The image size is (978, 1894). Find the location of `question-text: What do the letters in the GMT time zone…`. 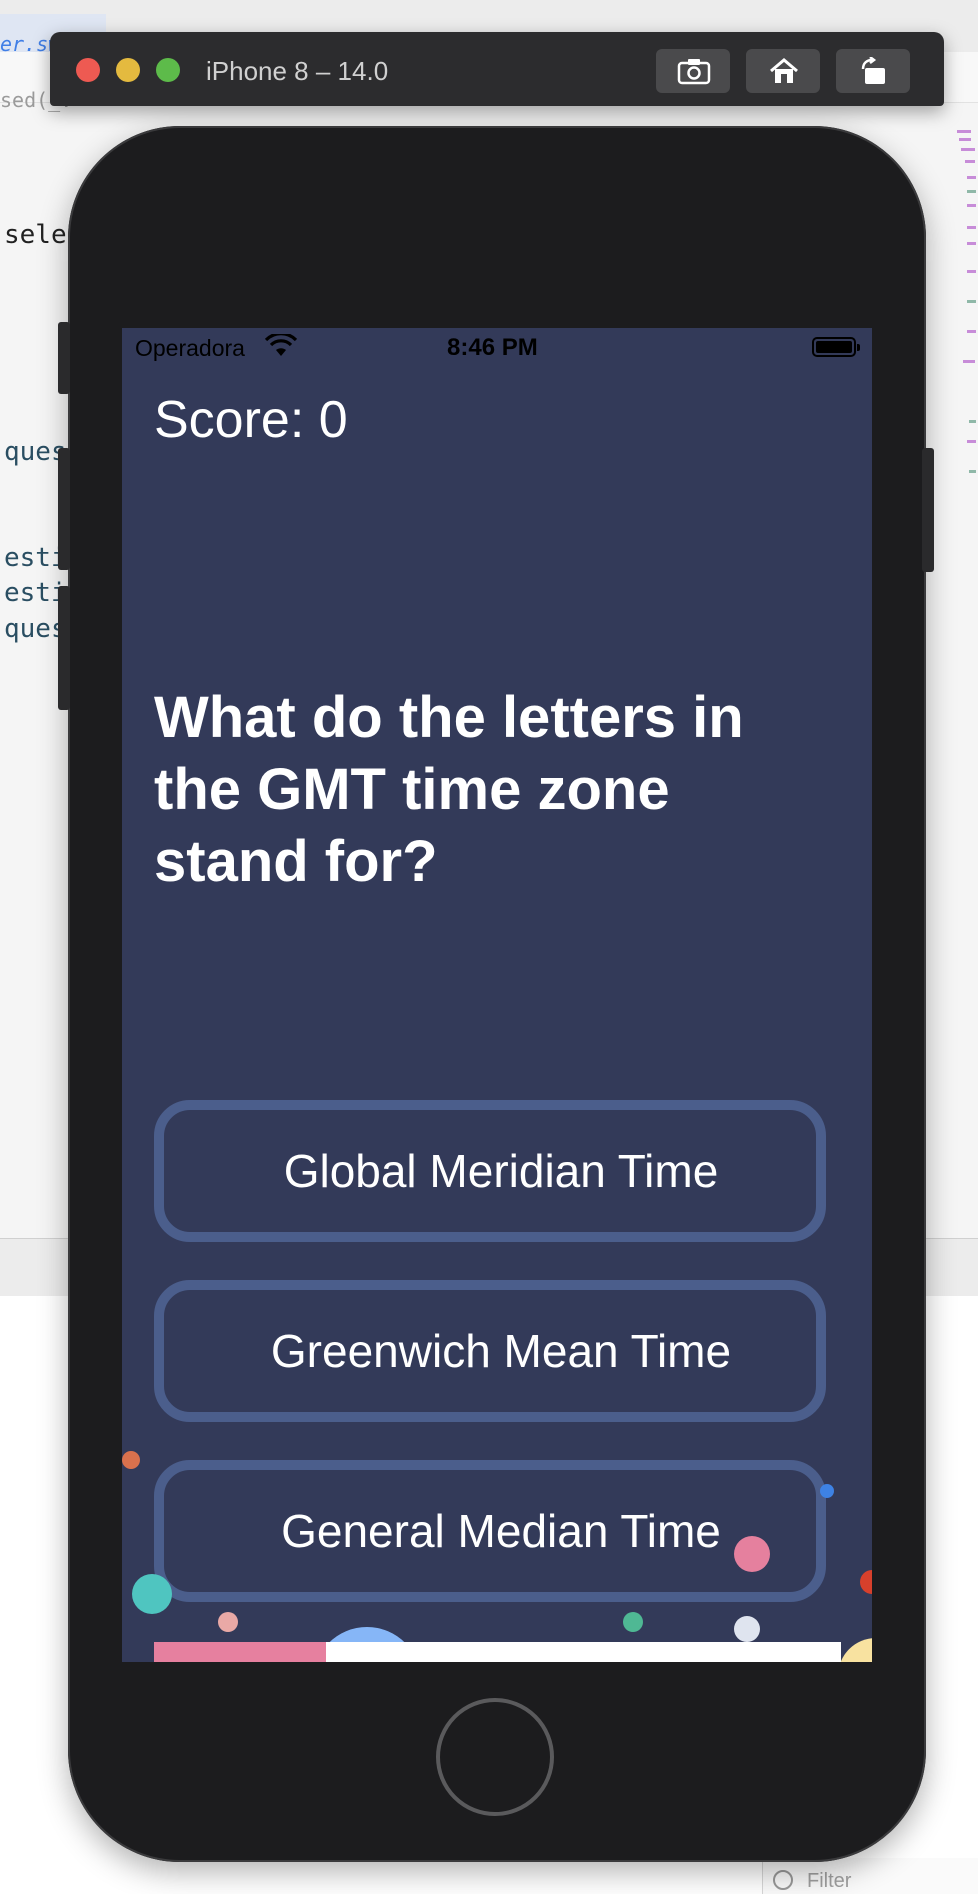

question-text: What do the letters in the GMT time zone… is located at coordinates (449, 789).